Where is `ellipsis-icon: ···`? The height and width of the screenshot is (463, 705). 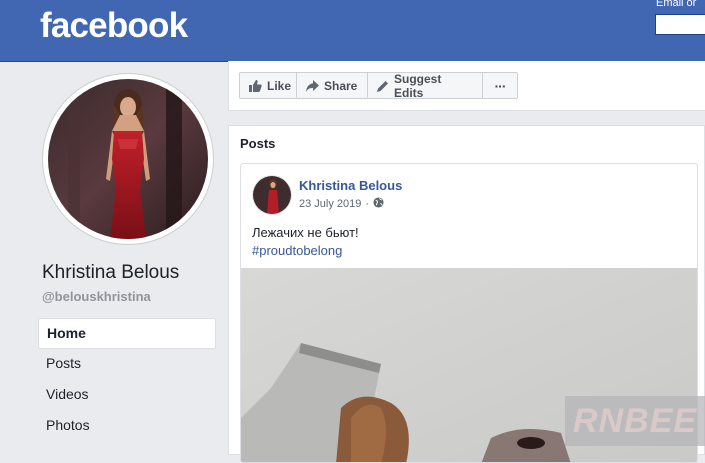 ellipsis-icon: ··· is located at coordinates (500, 85).